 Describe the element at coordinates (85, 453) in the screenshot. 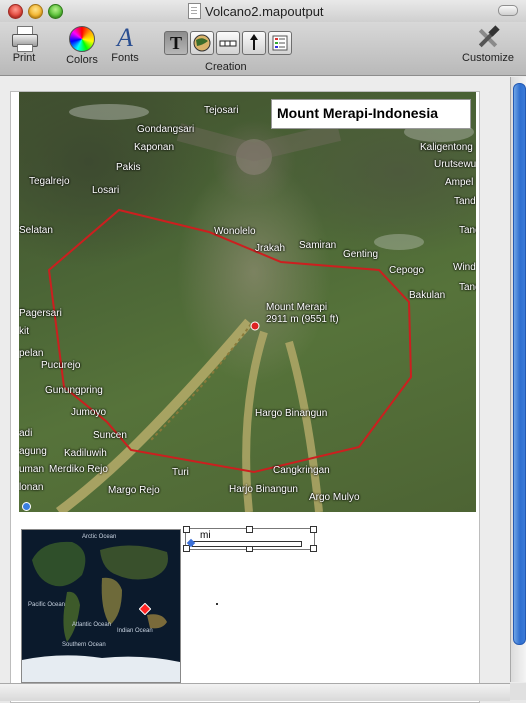

I see `place-label: Kadiluwih` at that location.